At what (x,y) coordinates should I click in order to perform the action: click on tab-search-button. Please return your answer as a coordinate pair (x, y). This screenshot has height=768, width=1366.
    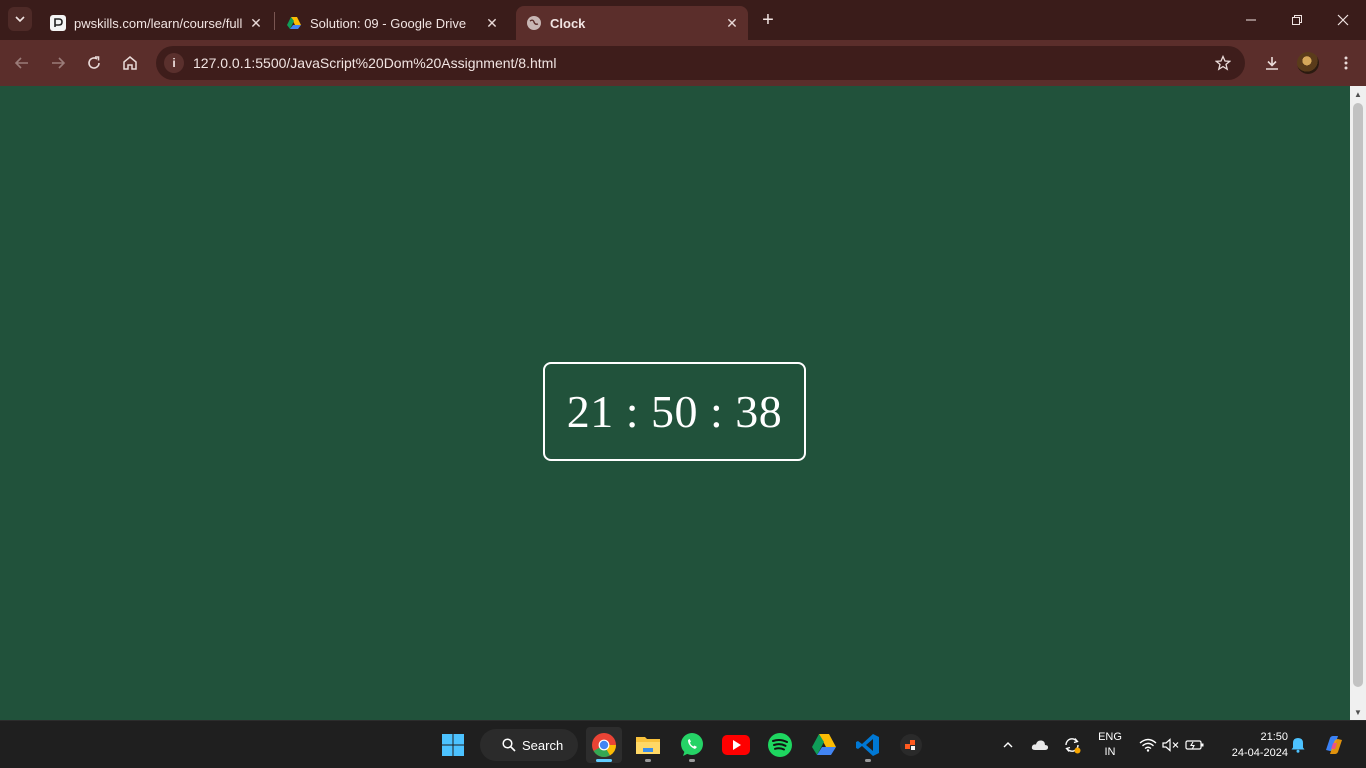
    Looking at the image, I should click on (20, 19).